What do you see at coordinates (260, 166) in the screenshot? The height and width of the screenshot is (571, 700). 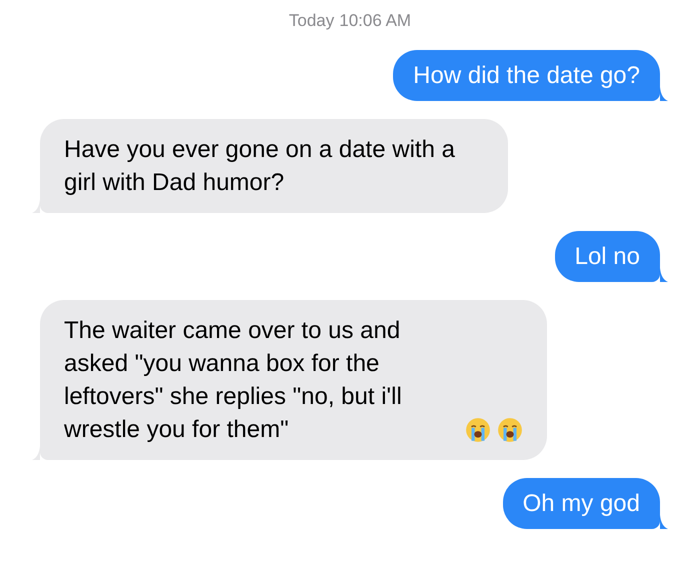 I see `message-text: Have you ever gone on a date with a girl with Dad humor?` at bounding box center [260, 166].